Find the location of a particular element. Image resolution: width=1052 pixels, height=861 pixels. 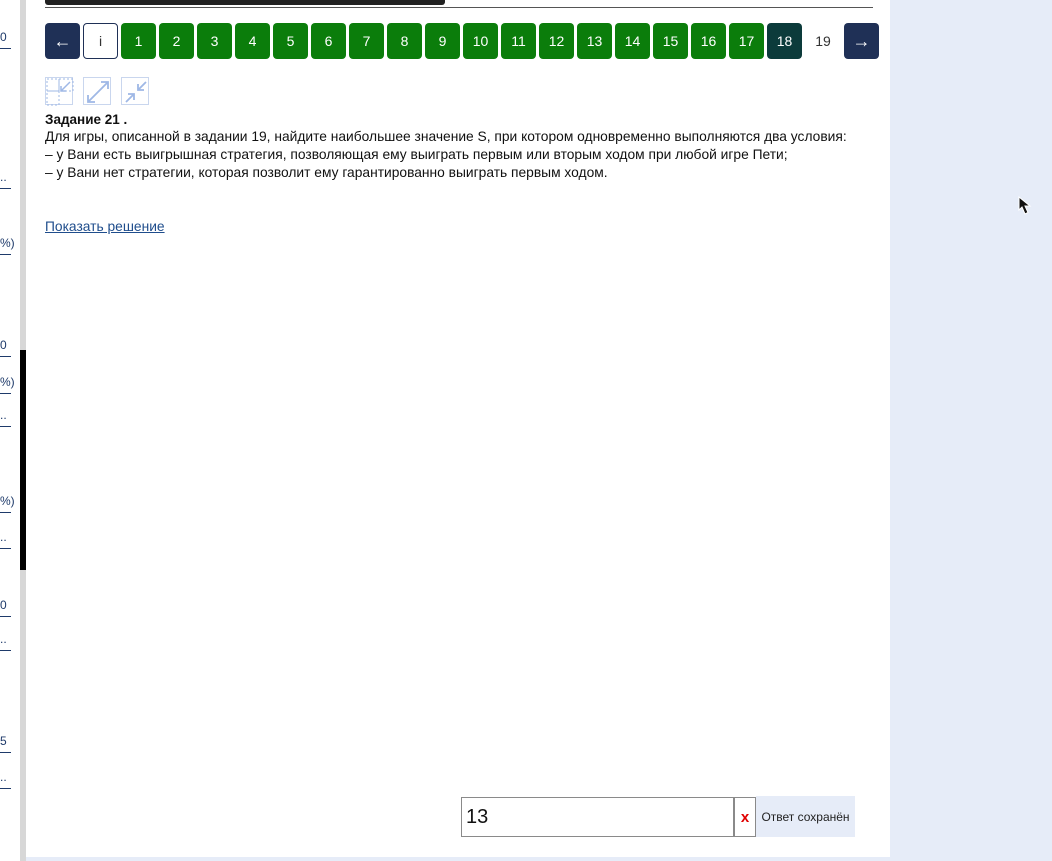

clipped-heading is located at coordinates (245, 3).